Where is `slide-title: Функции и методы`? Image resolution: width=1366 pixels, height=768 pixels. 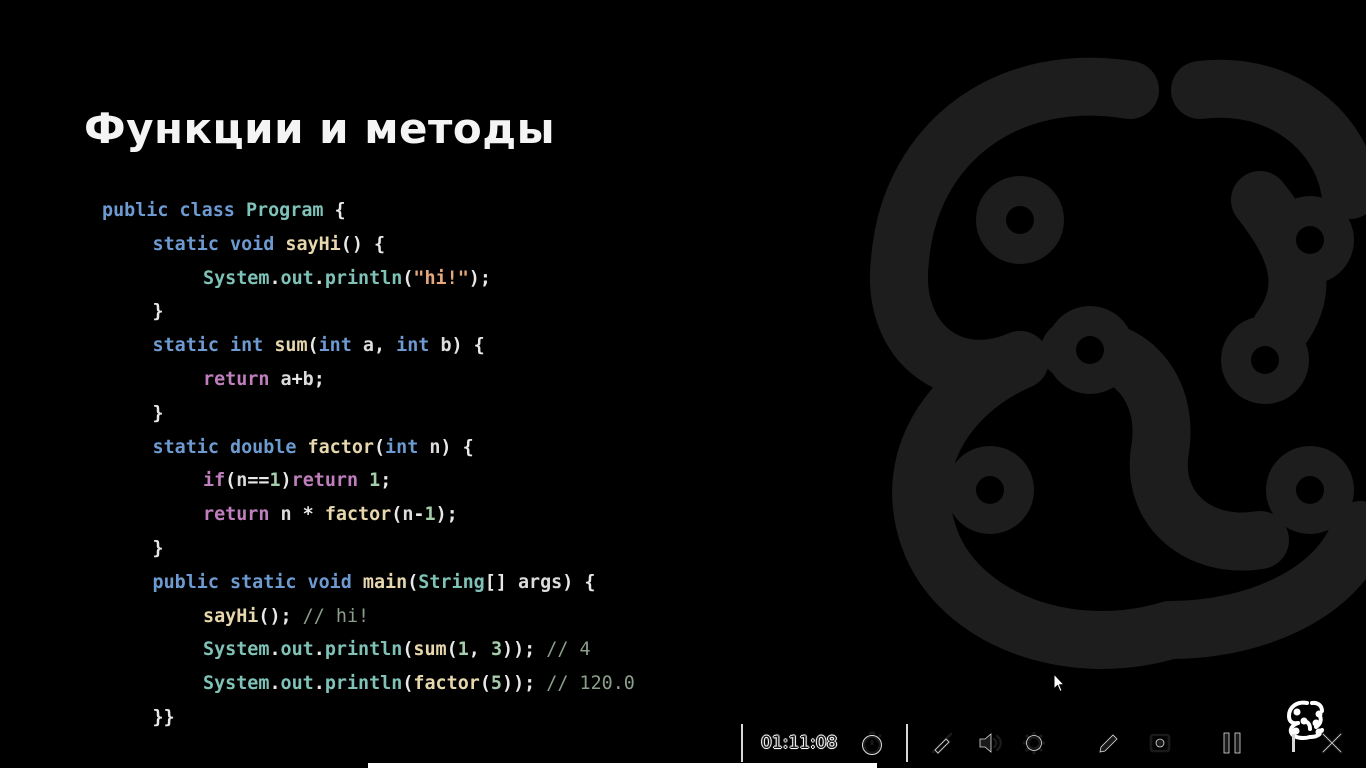 slide-title: Функции и методы is located at coordinates (320, 128).